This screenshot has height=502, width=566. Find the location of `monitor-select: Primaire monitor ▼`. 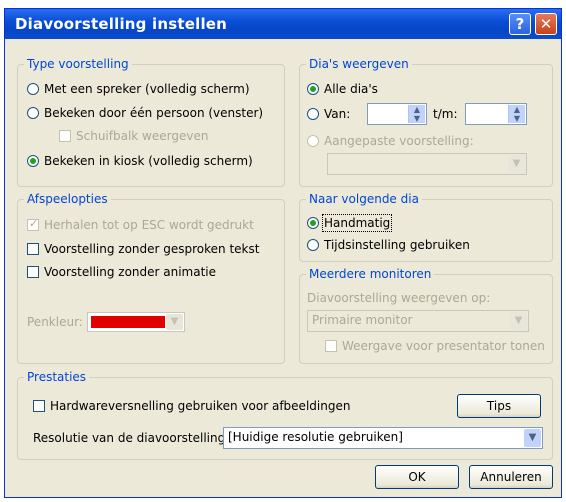

monitor-select: Primaire monitor ▼ is located at coordinates (418, 321).